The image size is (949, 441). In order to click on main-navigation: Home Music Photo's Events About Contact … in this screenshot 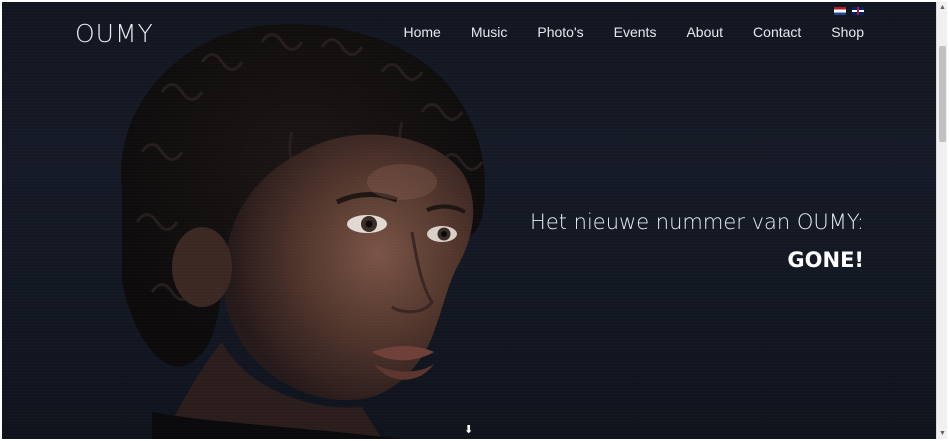, I will do `click(618, 32)`.